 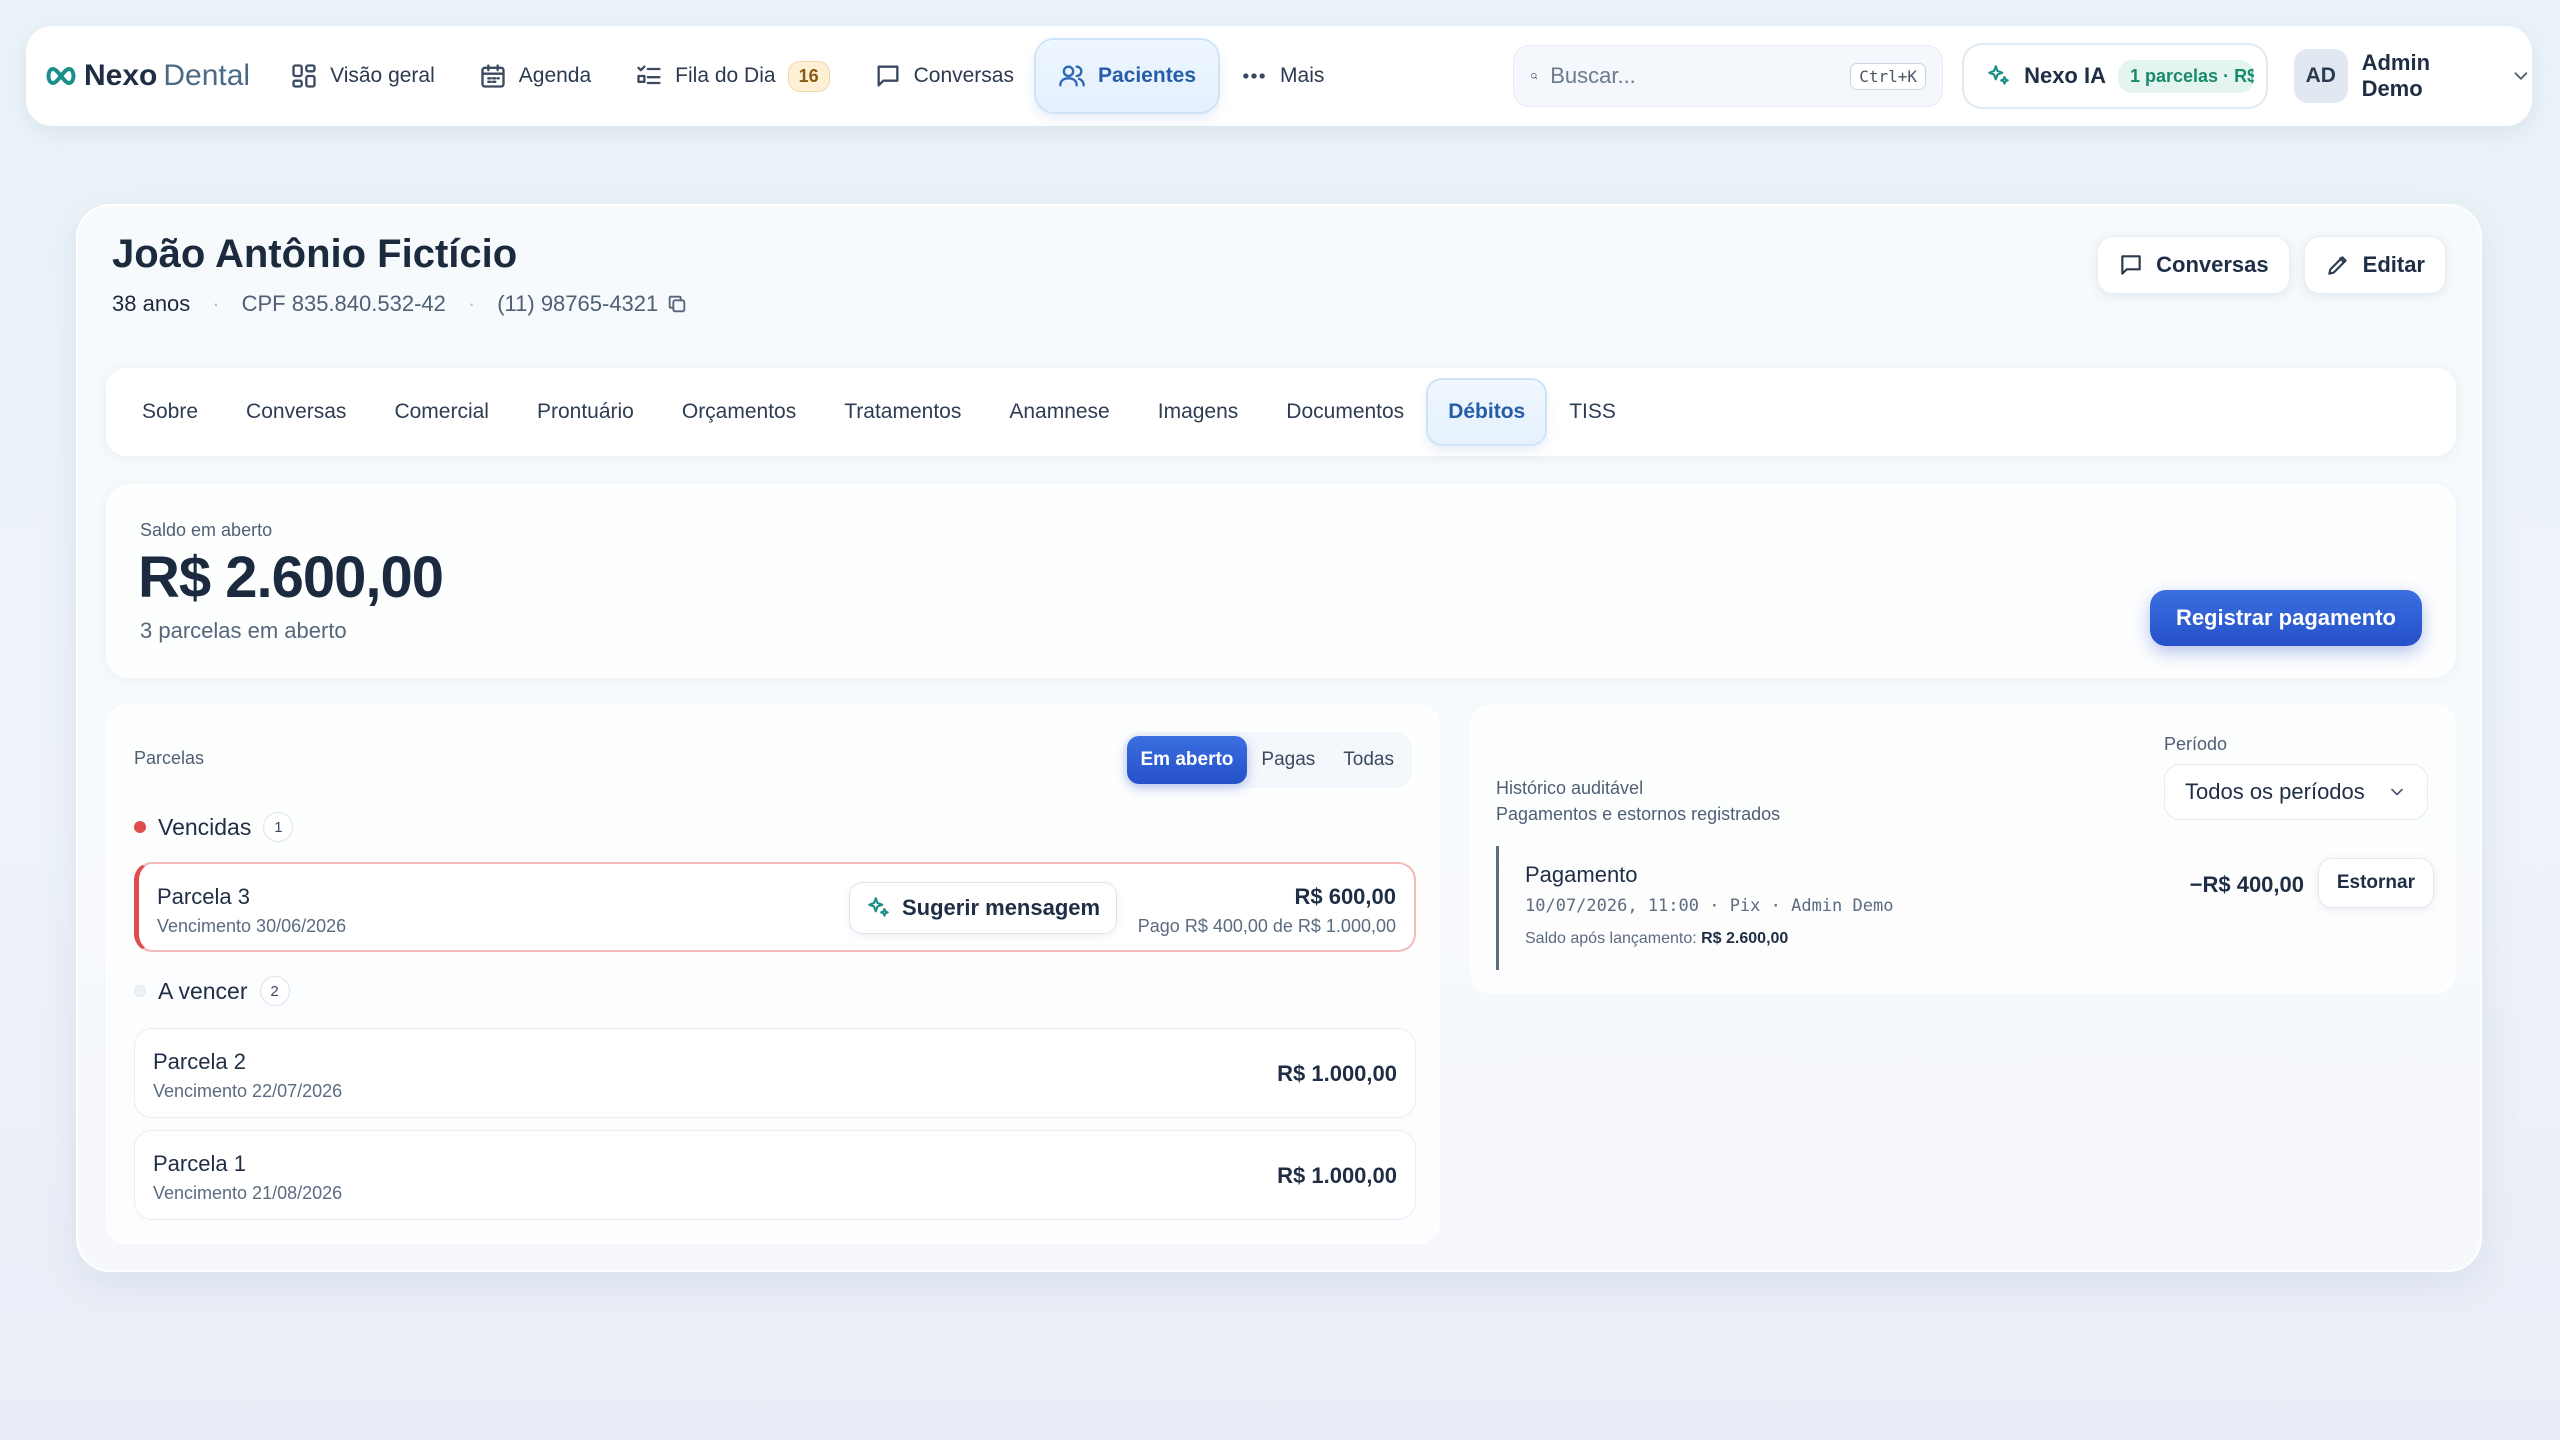 What do you see at coordinates (1888, 76) in the screenshot?
I see `search-shortcut: Ctrl+K` at bounding box center [1888, 76].